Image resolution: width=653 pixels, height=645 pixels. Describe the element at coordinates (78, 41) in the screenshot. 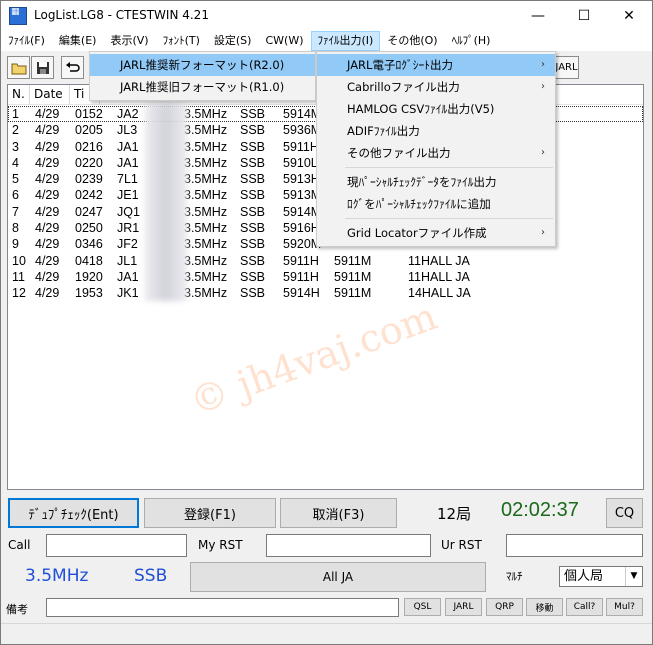

I see `menu-edit: 編集(E)` at that location.